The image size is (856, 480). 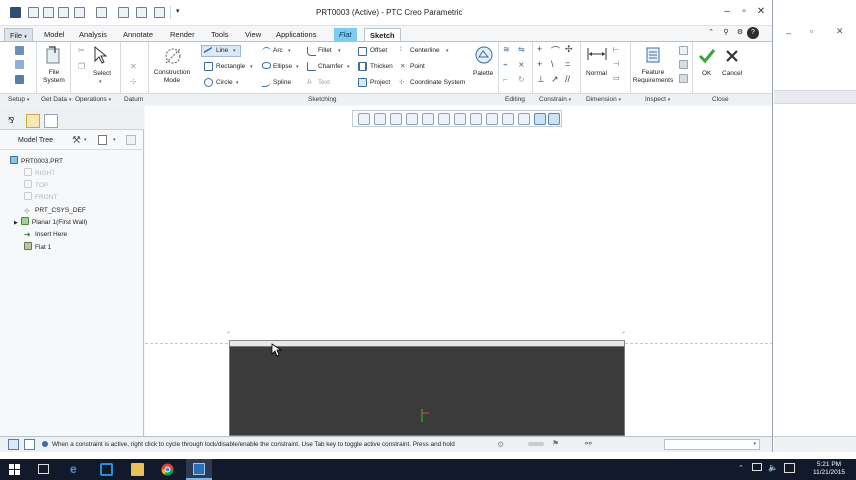 What do you see at coordinates (484, 55) in the screenshot?
I see `palette-icon` at bounding box center [484, 55].